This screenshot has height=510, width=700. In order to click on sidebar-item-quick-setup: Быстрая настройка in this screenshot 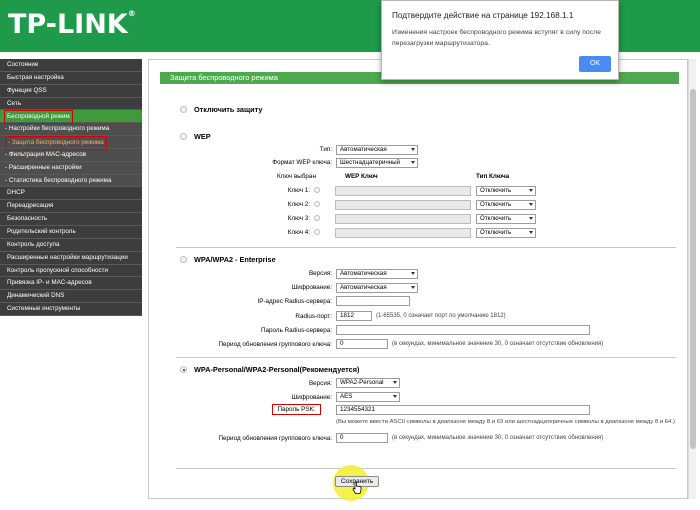, I will do `click(71, 78)`.